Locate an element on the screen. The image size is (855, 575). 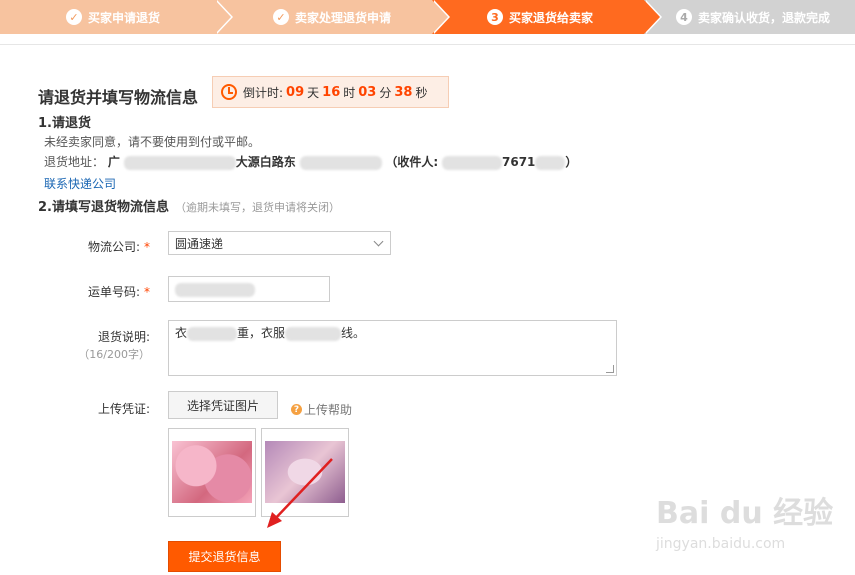
resize-handle is located at coordinates (610, 369).